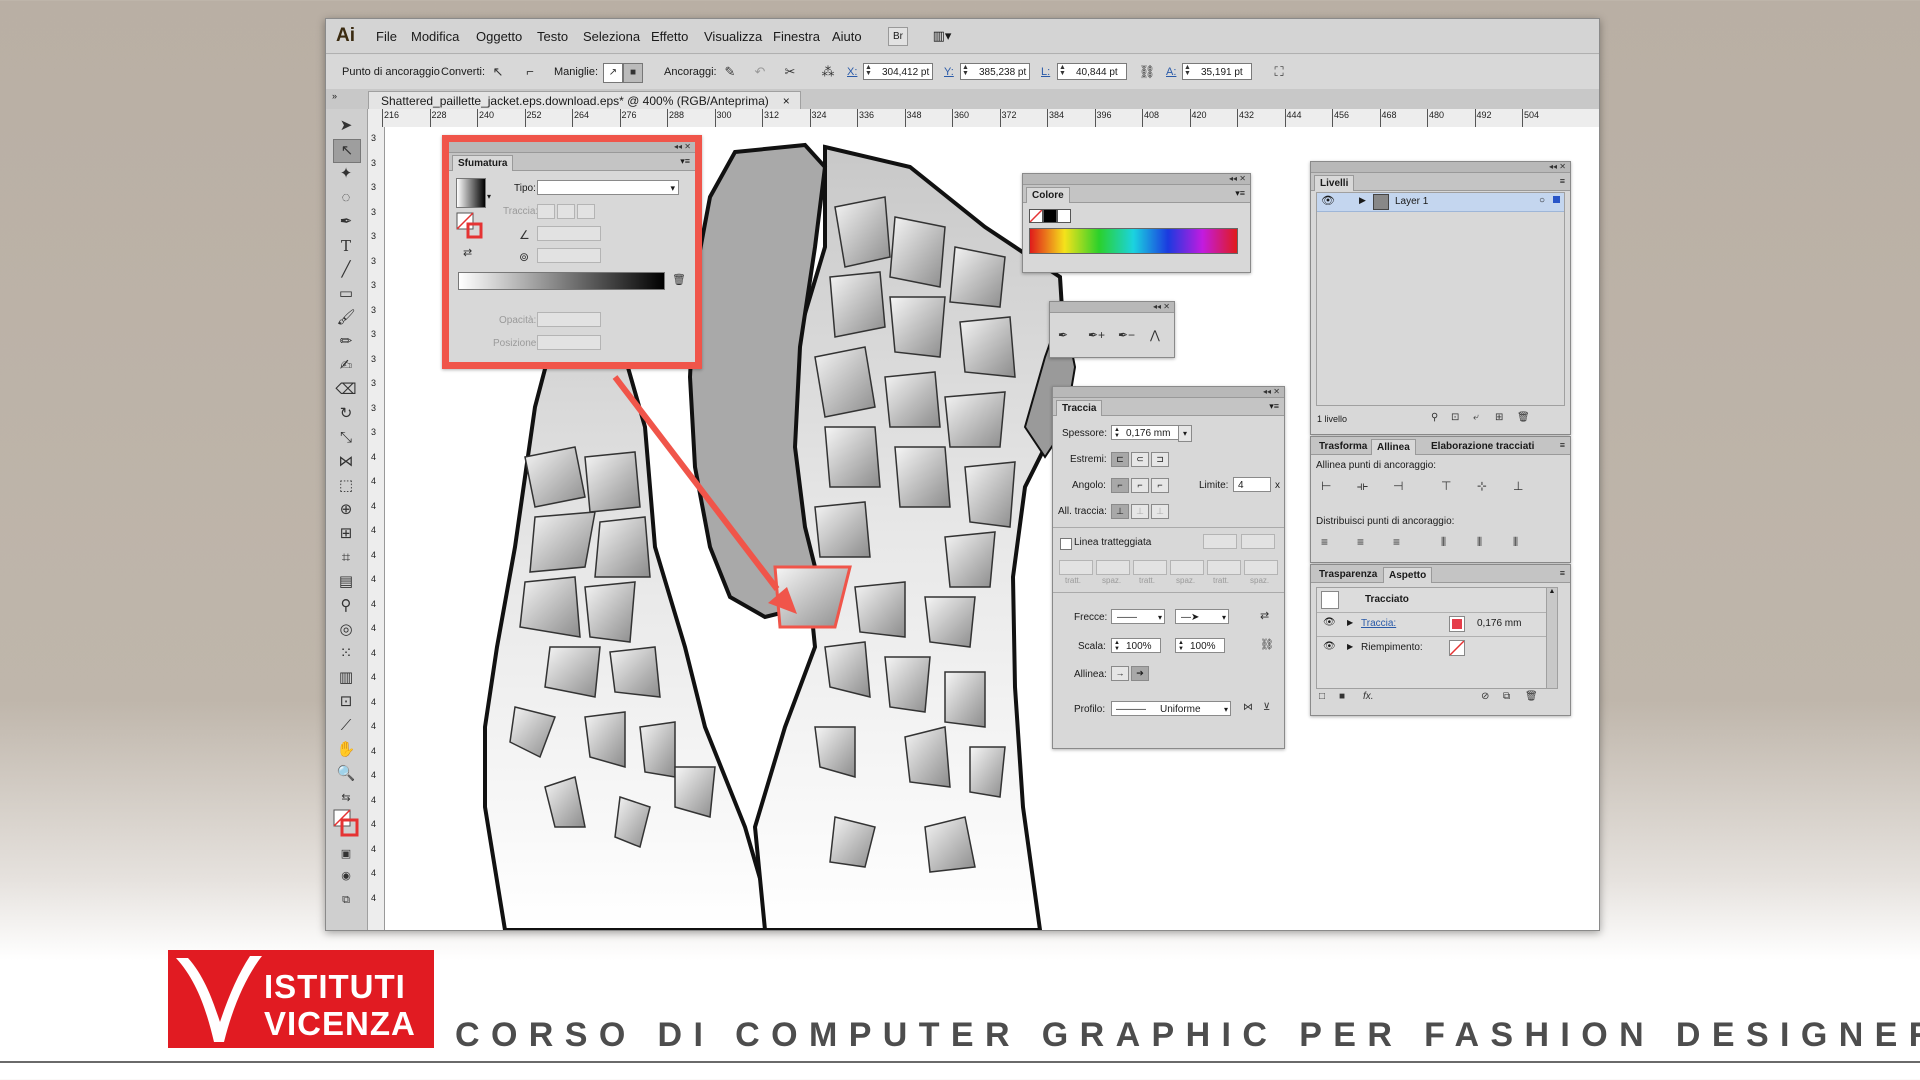 The image size is (1920, 1080). What do you see at coordinates (346, 630) in the screenshot?
I see `blend-tool-icon: ◎` at bounding box center [346, 630].